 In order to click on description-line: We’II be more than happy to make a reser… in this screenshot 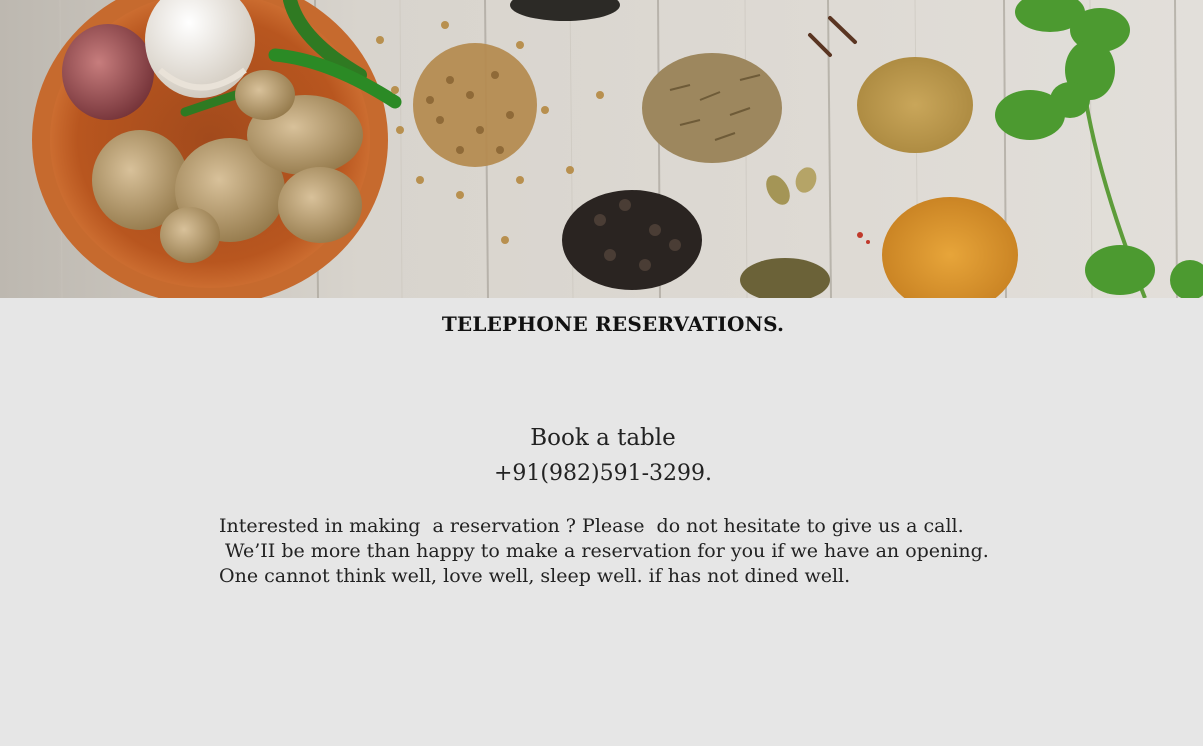, I will do `click(604, 551)`.